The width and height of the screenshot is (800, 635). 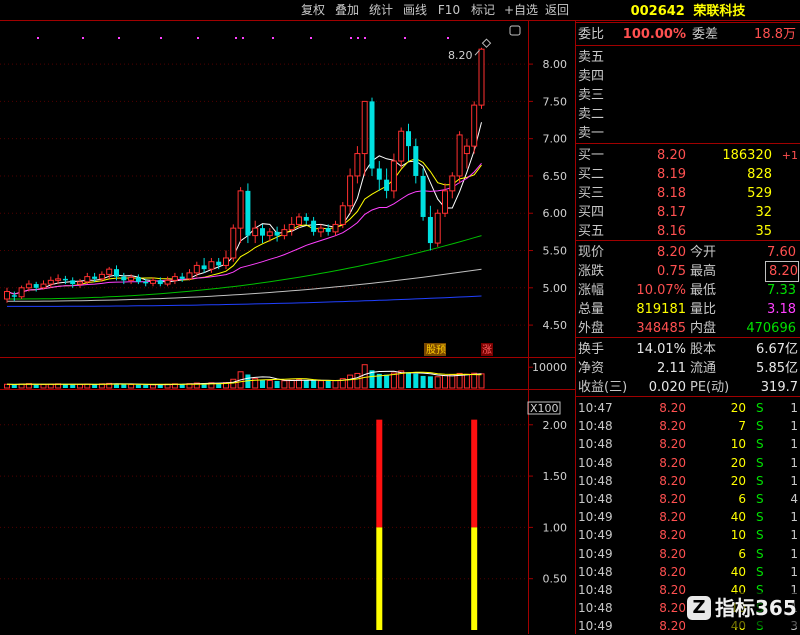 What do you see at coordinates (688, 271) in the screenshot?
I see `quote-row: 涨跌 0.75 最高 8.20` at bounding box center [688, 271].